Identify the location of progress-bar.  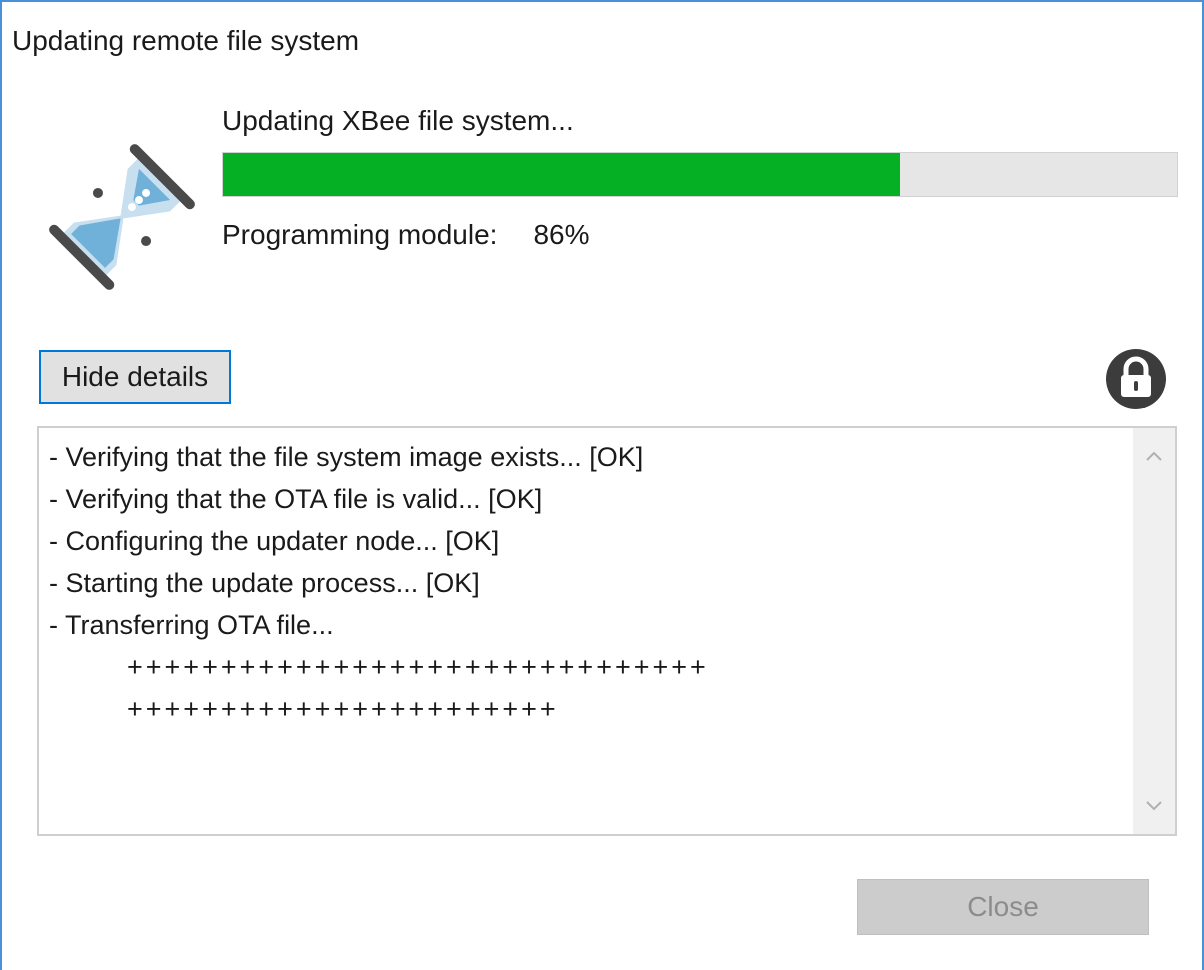
(700, 174).